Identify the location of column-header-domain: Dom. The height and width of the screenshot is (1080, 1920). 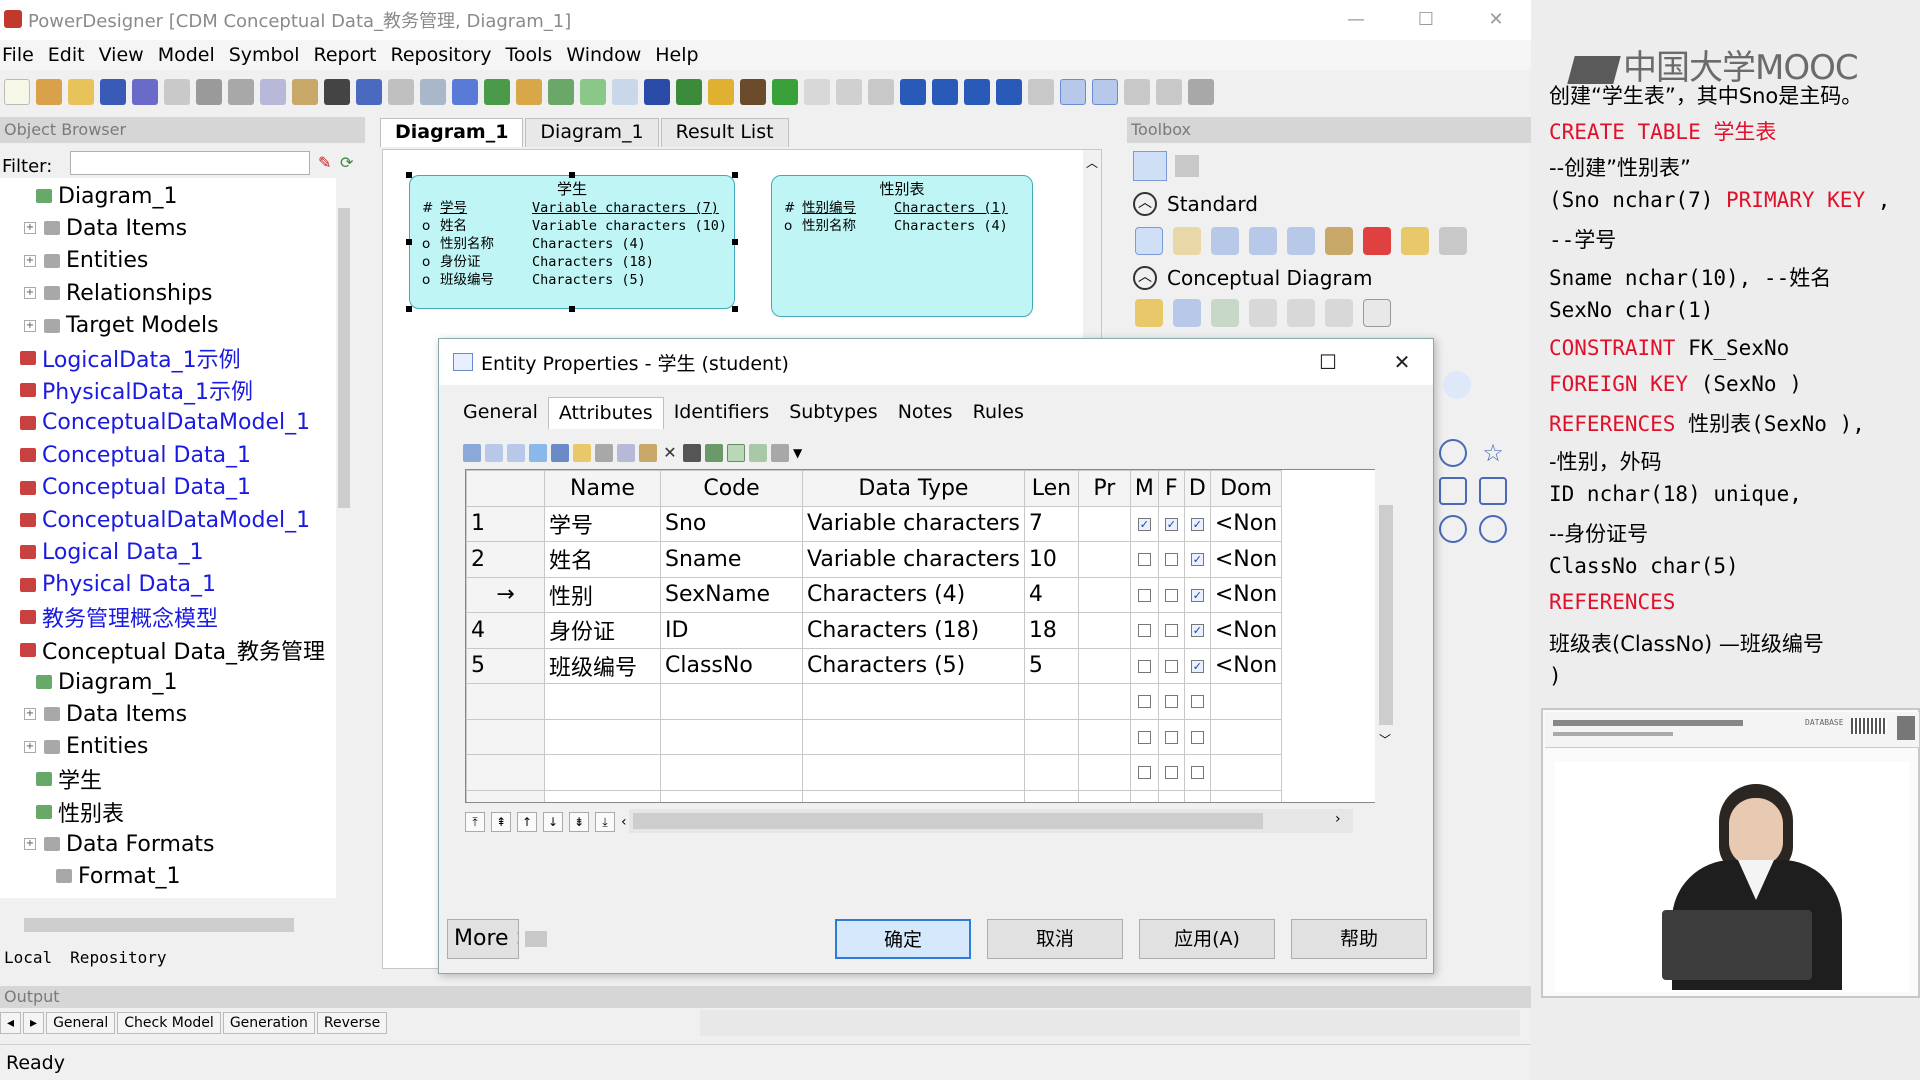
(1246, 488).